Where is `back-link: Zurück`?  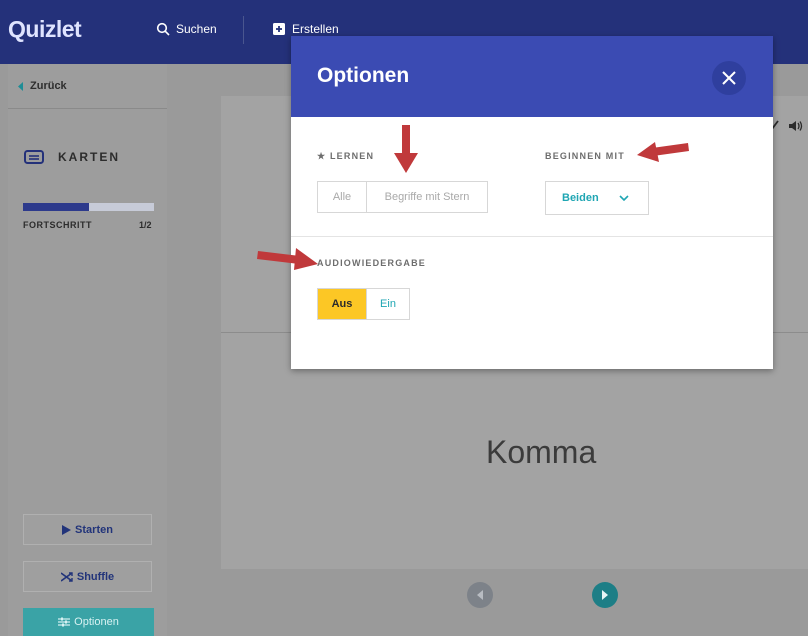
back-link: Zurück is located at coordinates (42, 86).